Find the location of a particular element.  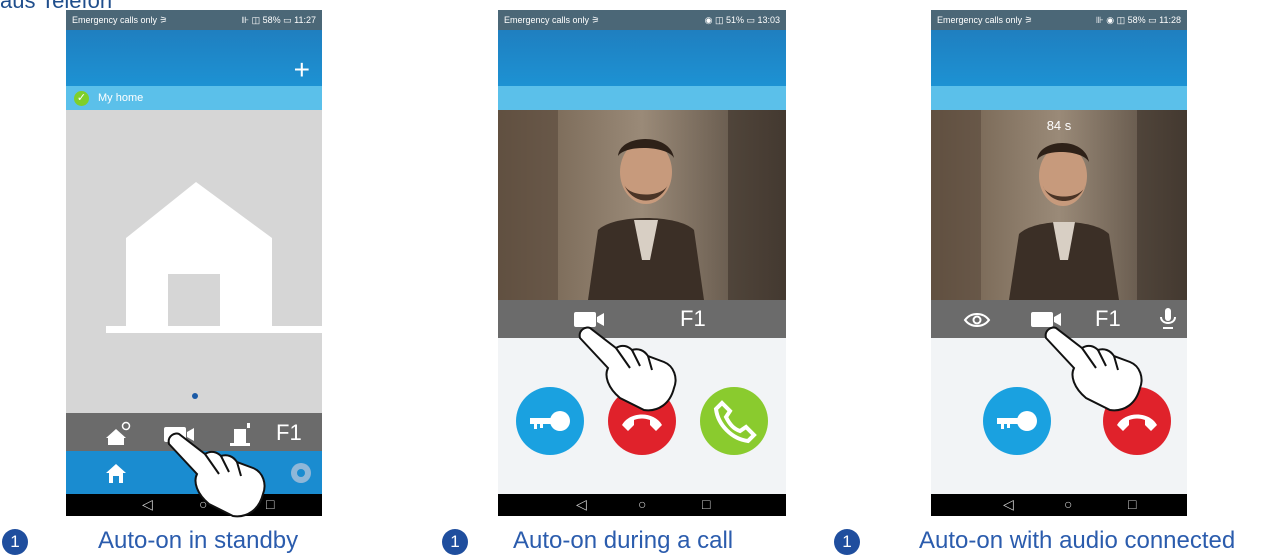

checkmark-icon: ✓ is located at coordinates (81, 98).